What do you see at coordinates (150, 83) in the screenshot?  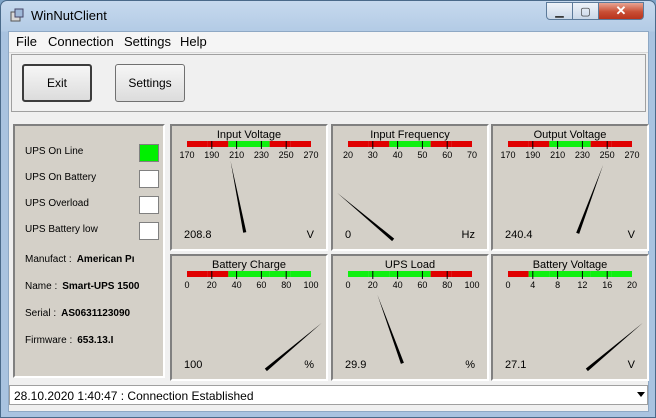 I see `settings-button: Settings` at bounding box center [150, 83].